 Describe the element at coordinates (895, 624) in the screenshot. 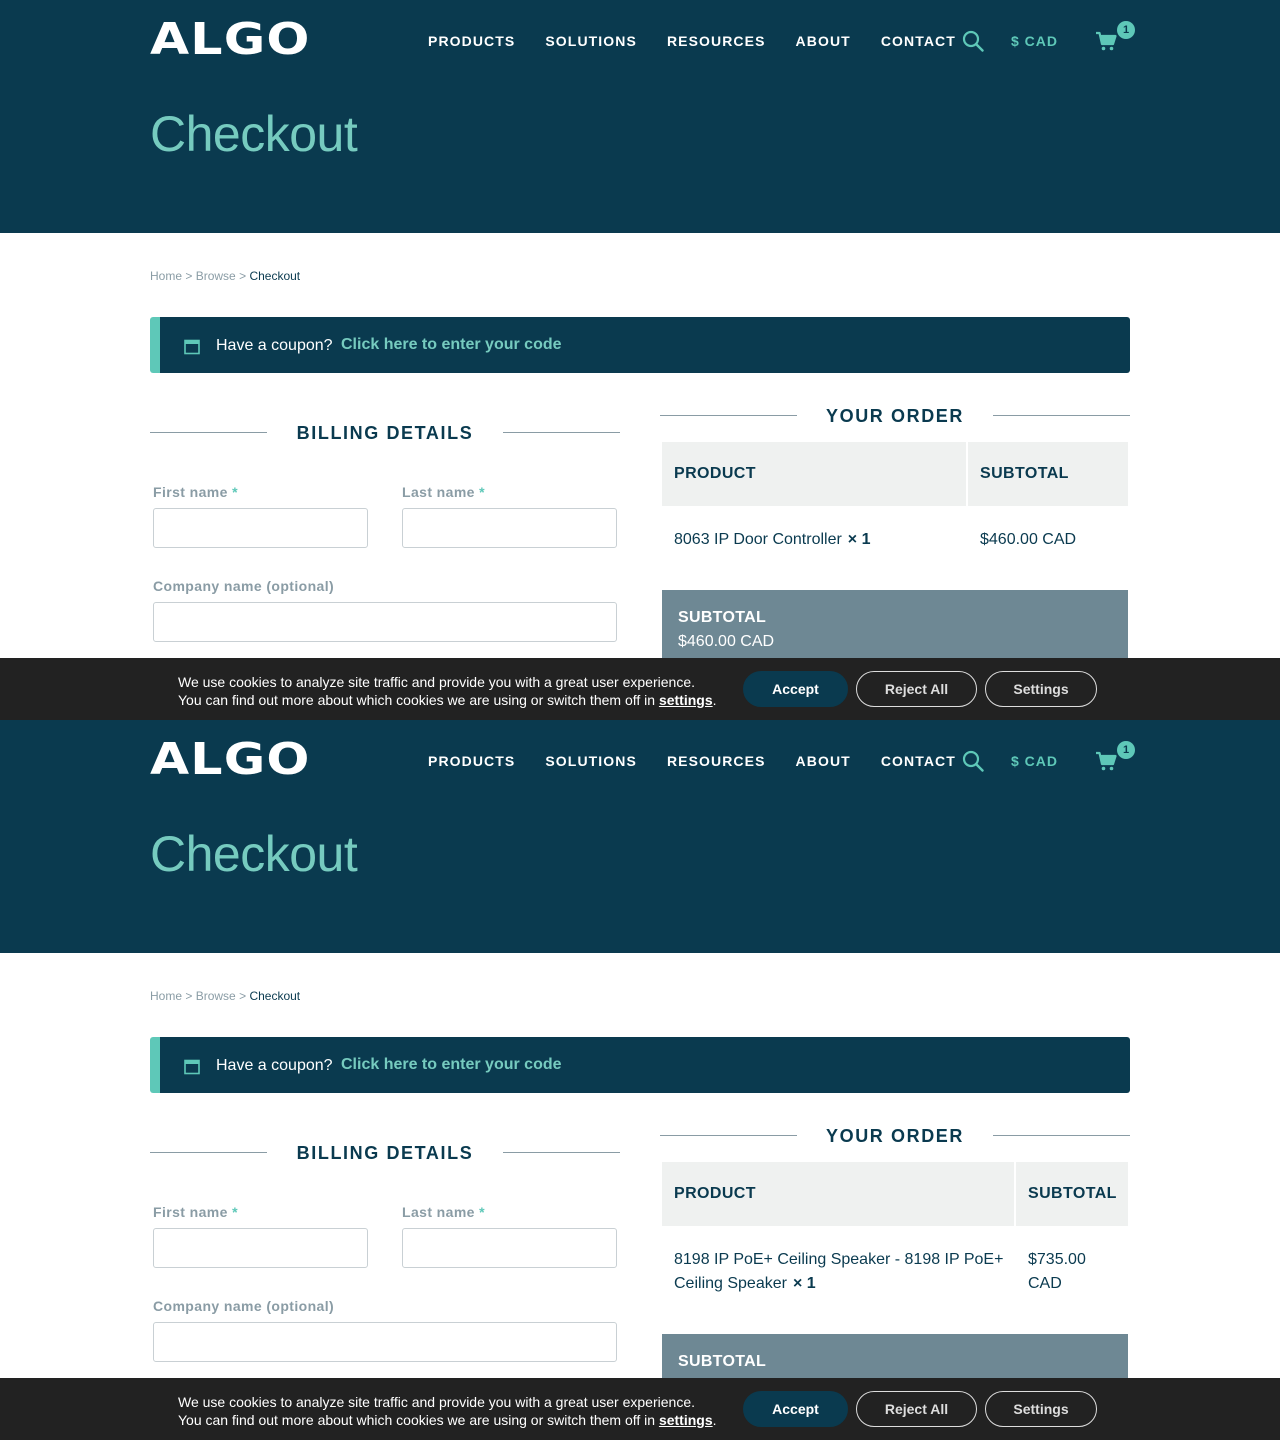

I see `cart-subtotal: SUBTOTAL $460.00 CAD` at that location.